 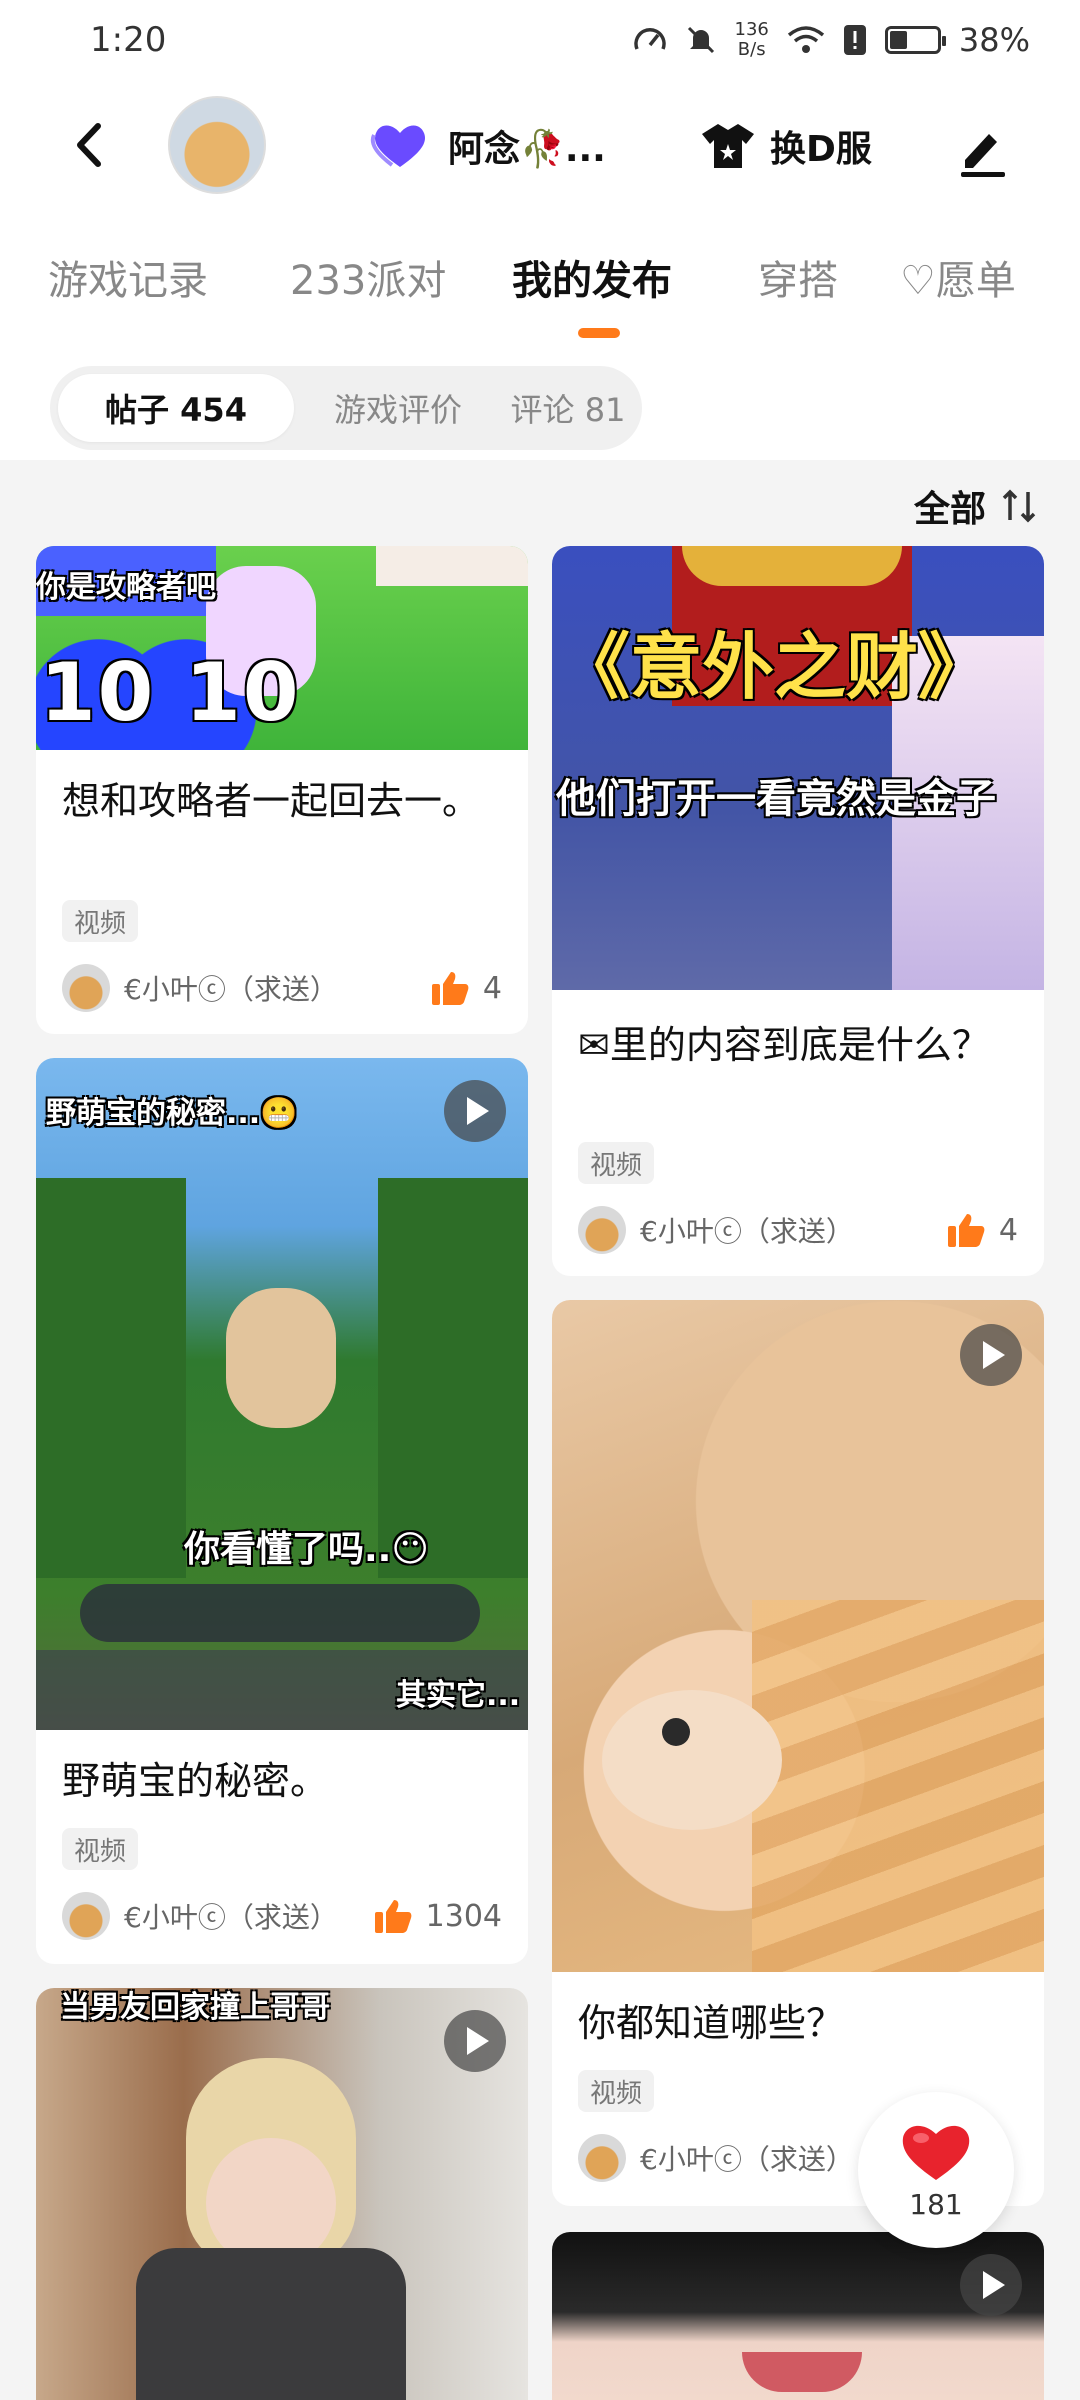 I want to click on floating-like-button: 181, so click(x=936, y=2170).